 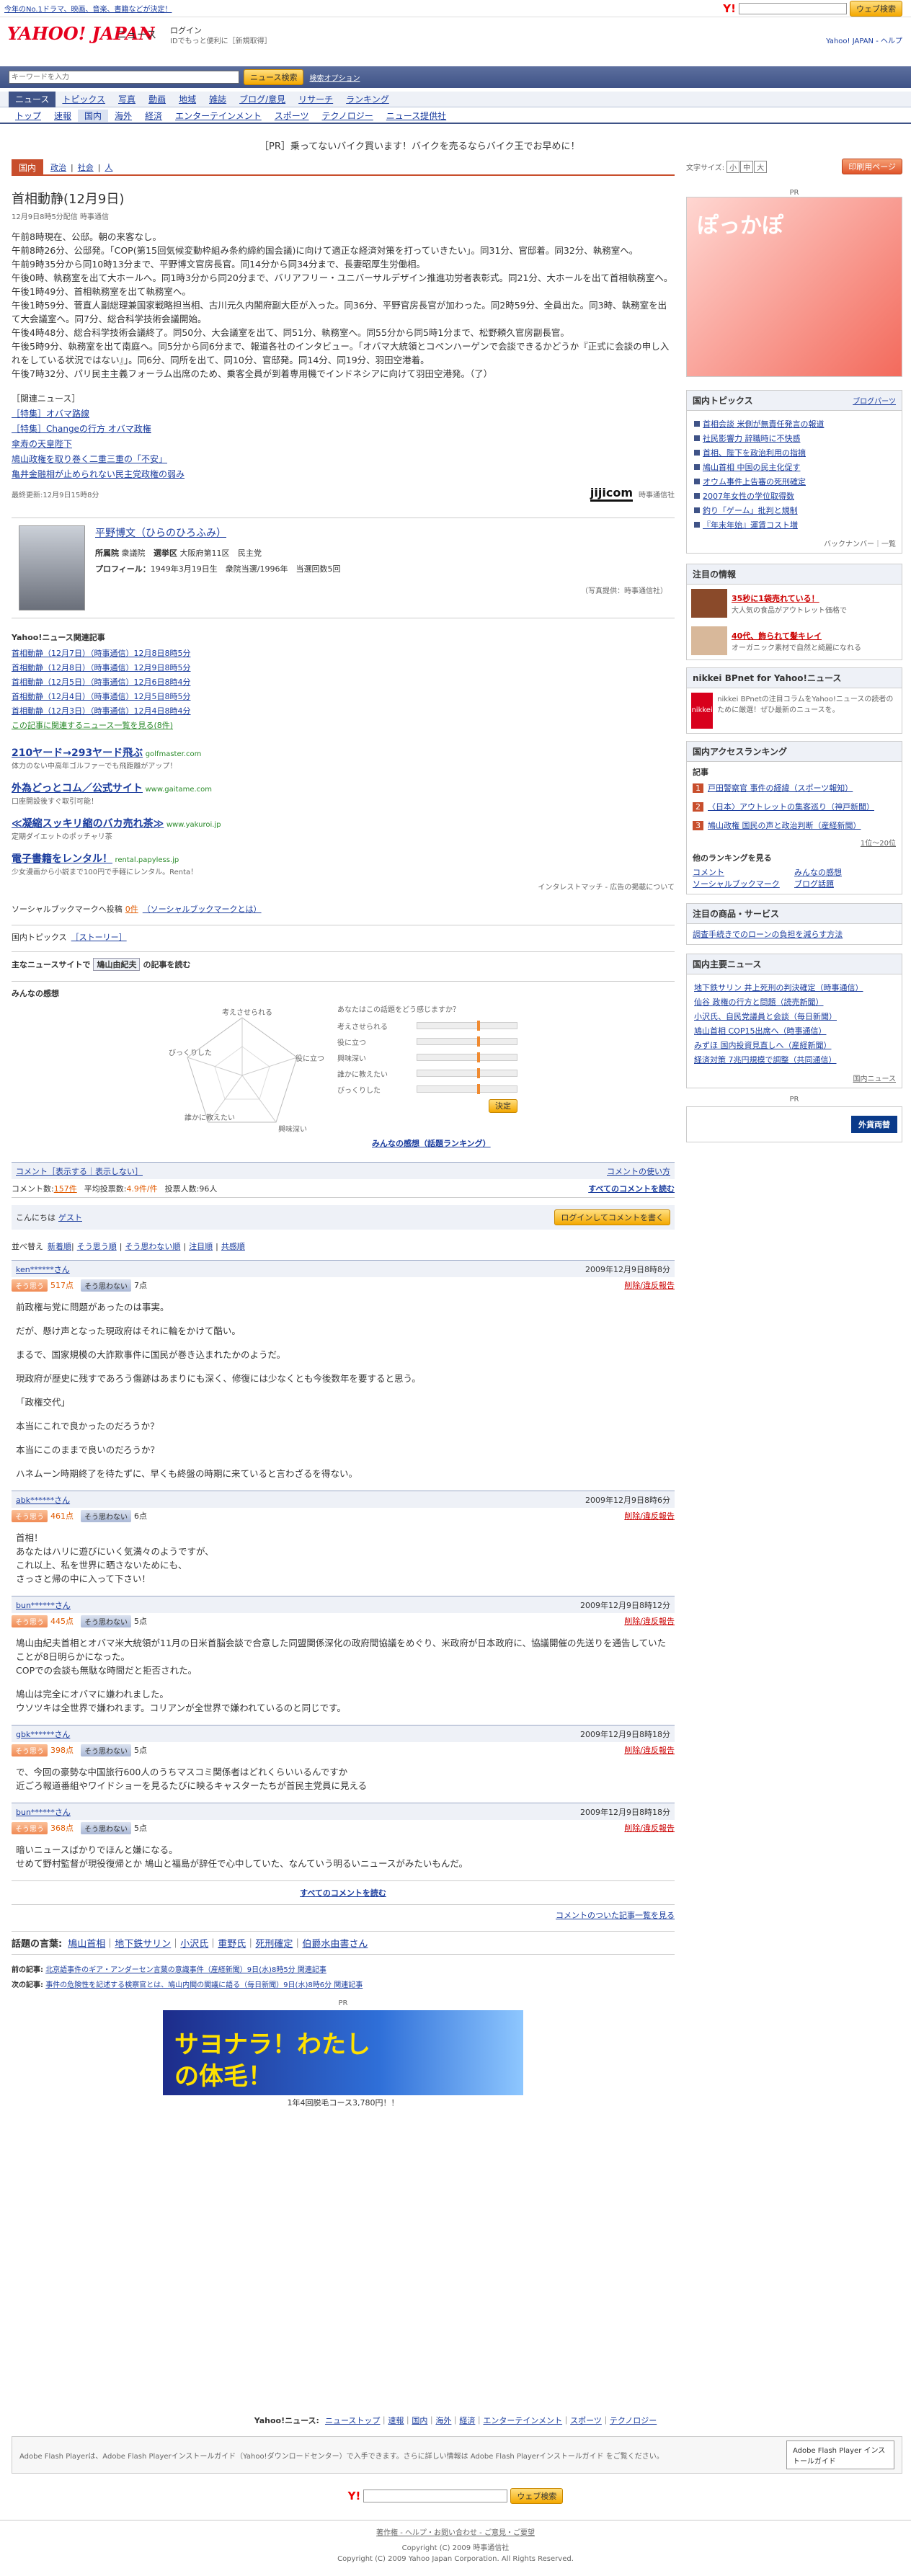 What do you see at coordinates (747, 166) in the screenshot?
I see `fontsize-medium-button: 中` at bounding box center [747, 166].